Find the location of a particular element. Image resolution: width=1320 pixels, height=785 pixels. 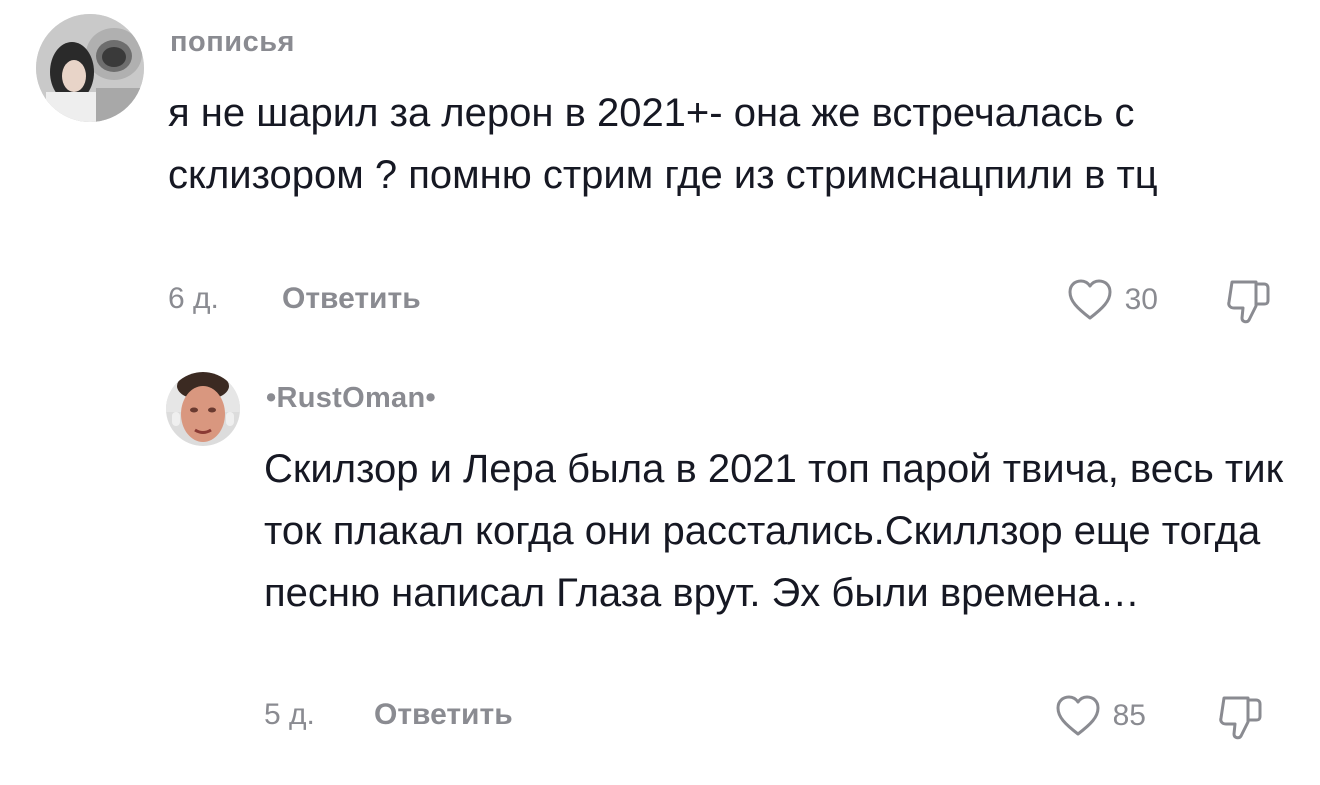

like-button: 30 is located at coordinates (1112, 300).